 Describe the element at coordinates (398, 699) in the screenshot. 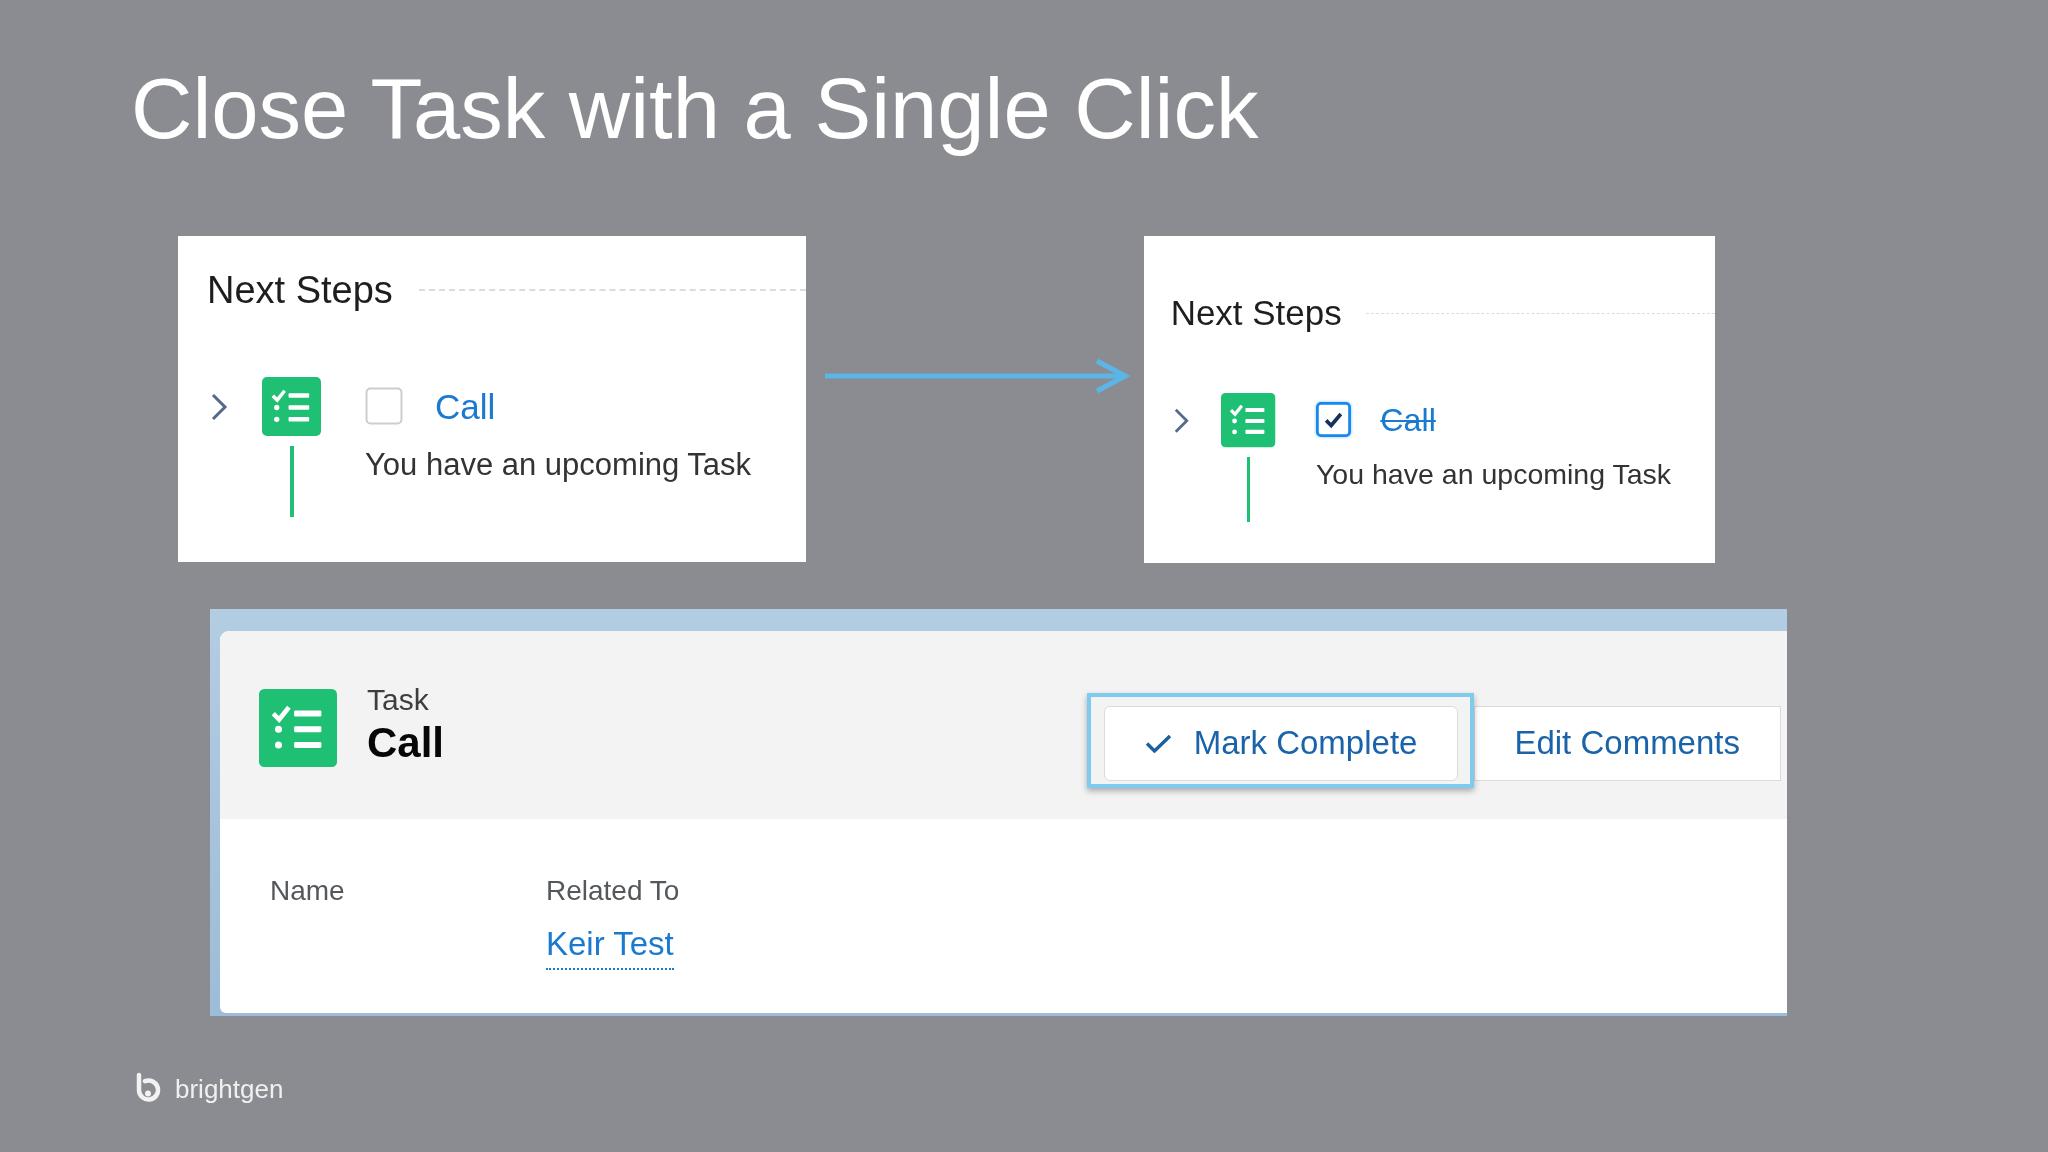

I see `record-type-label: Task` at that location.